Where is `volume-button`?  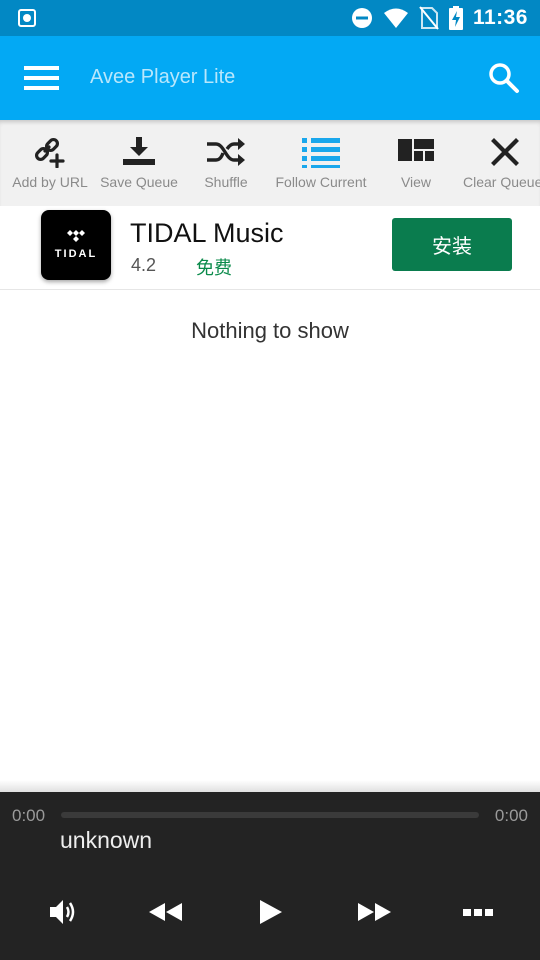 volume-button is located at coordinates (63, 912).